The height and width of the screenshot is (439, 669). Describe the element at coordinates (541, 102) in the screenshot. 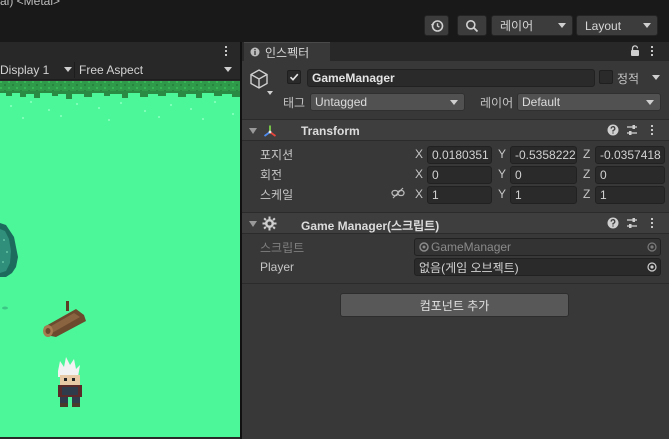

I see `layer-dropdown-value: Default` at that location.